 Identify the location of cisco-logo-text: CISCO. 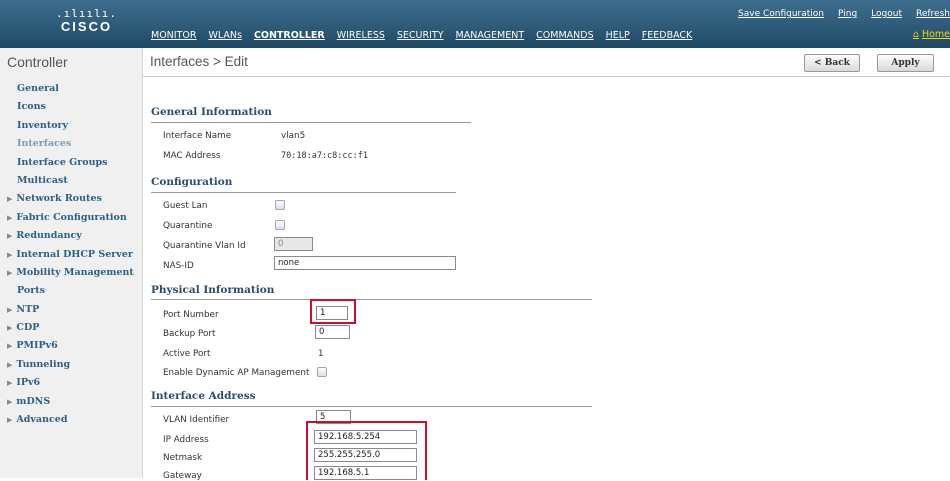
(86, 26).